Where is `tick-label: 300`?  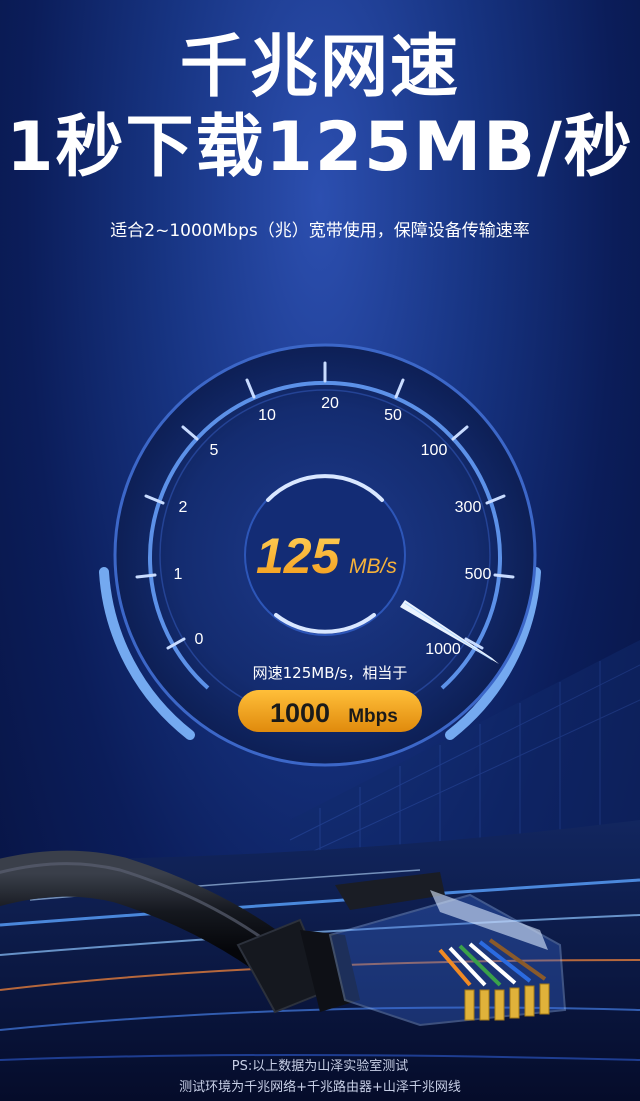 tick-label: 300 is located at coordinates (468, 507).